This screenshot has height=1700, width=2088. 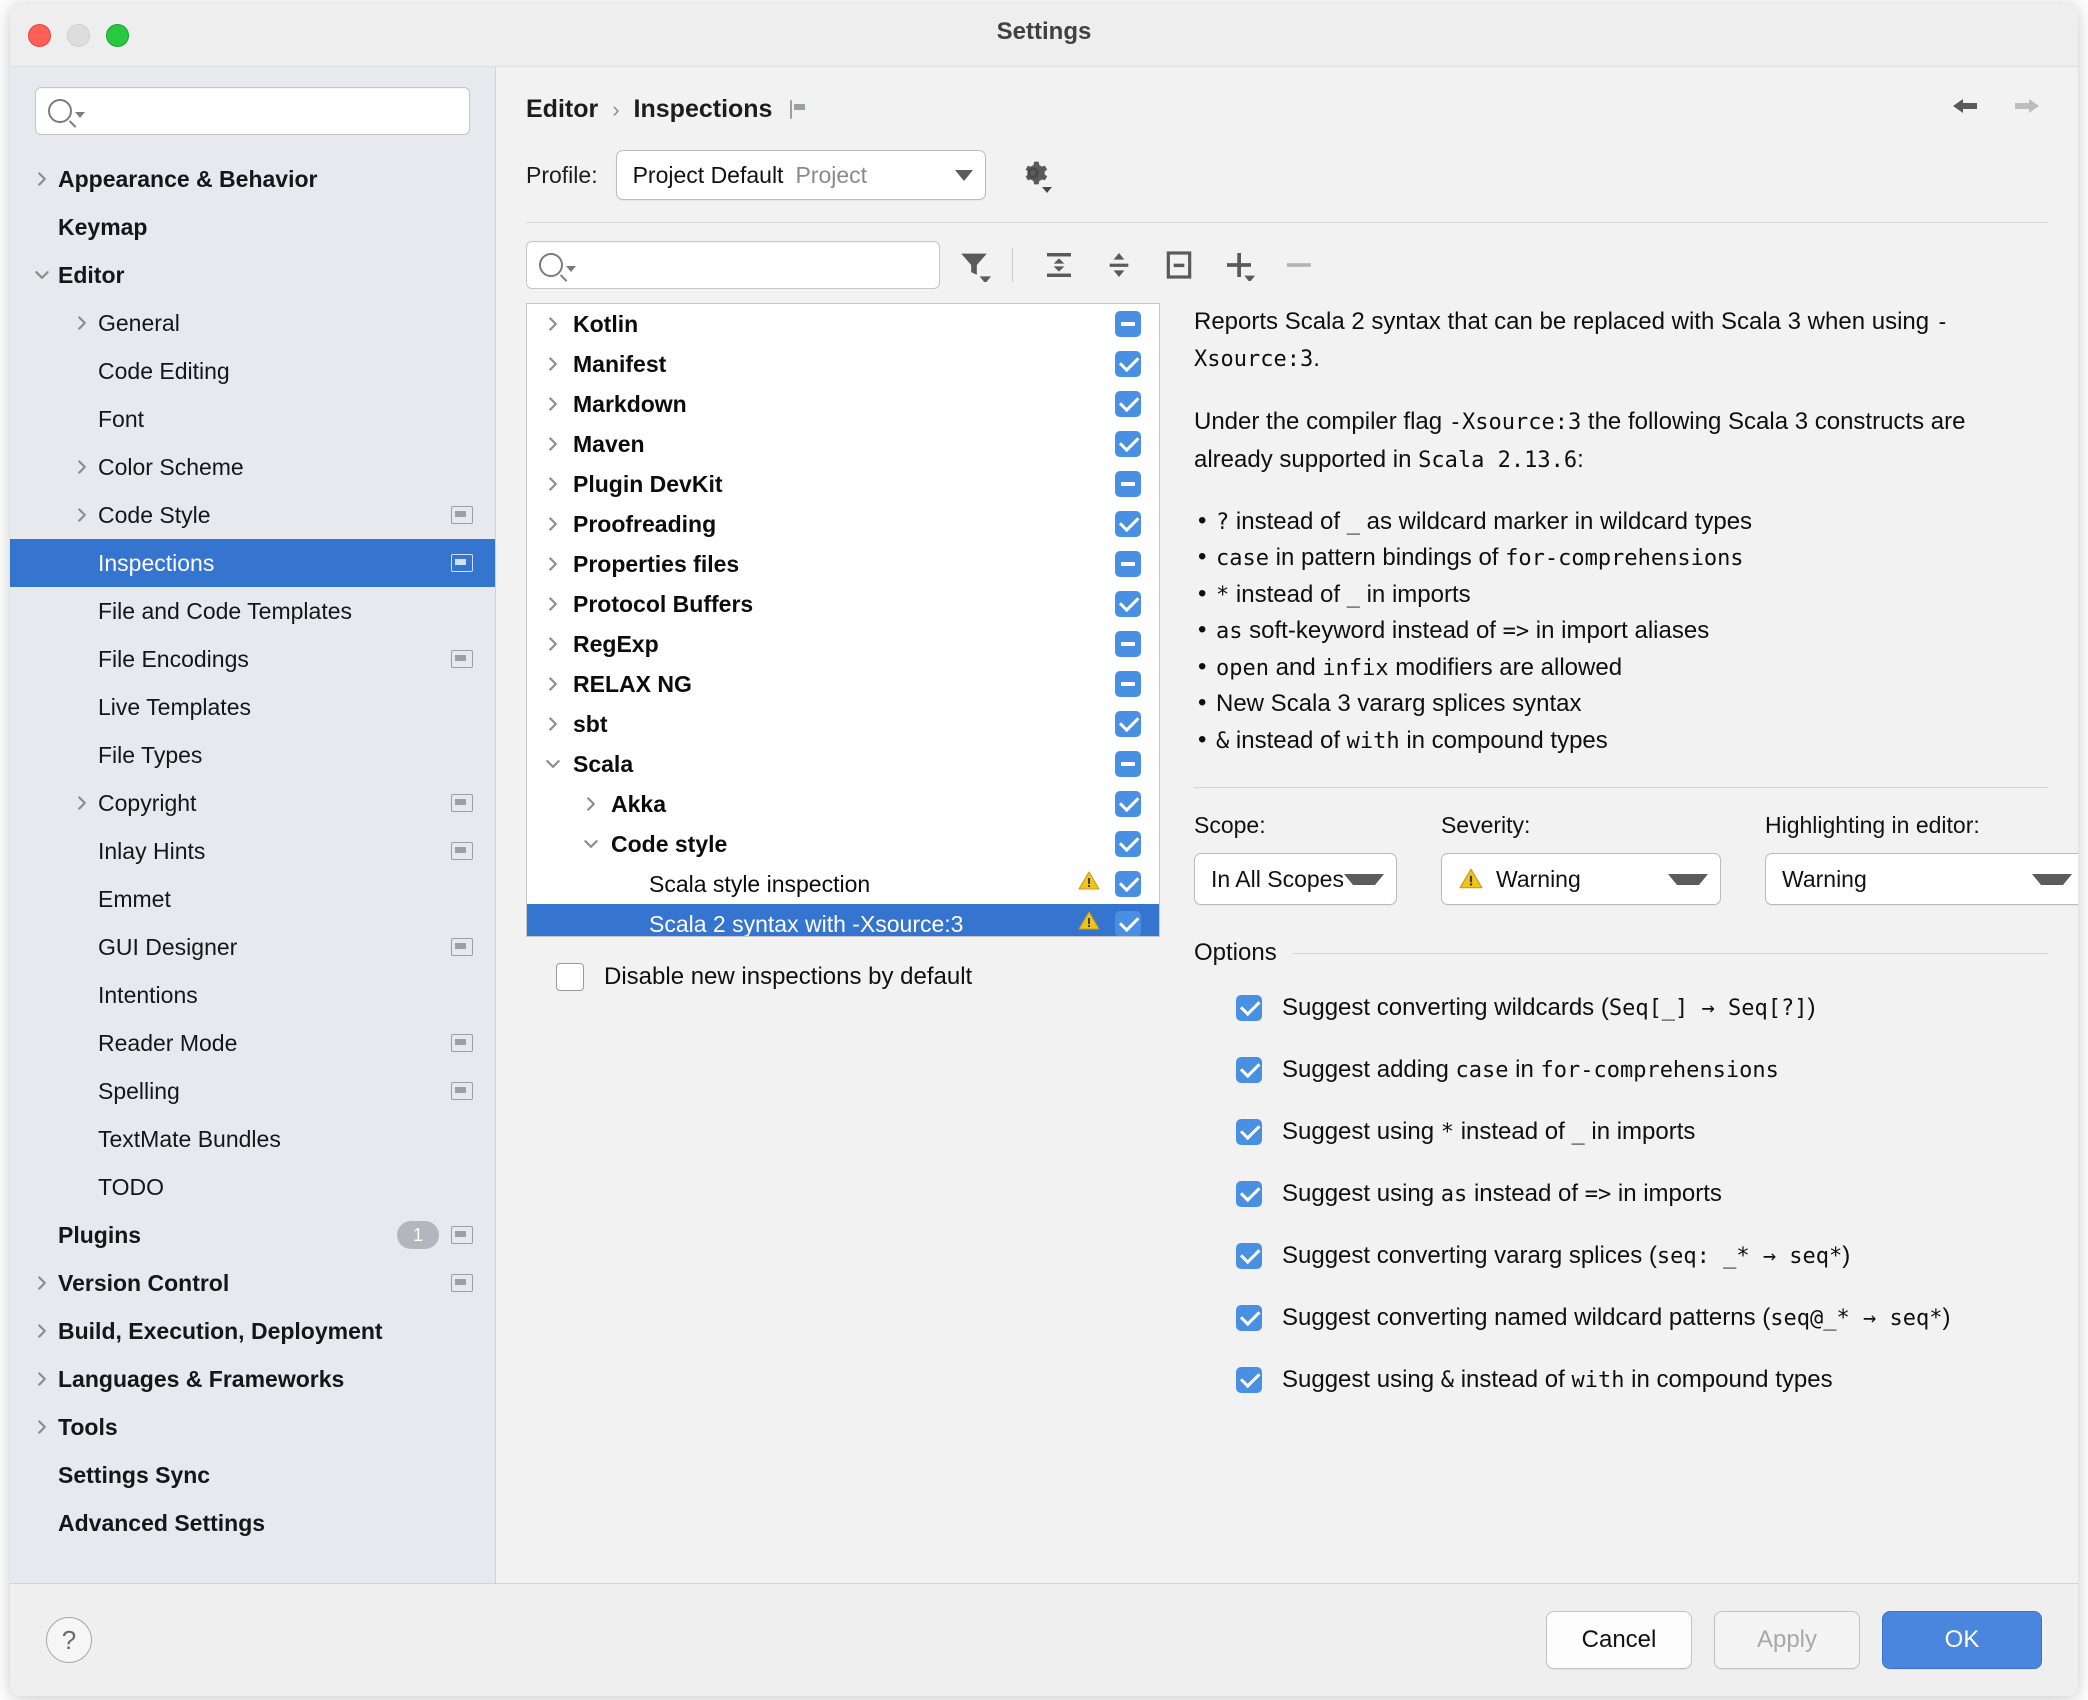 What do you see at coordinates (843, 884) in the screenshot?
I see `inspection-tree-row: Scala style inspection` at bounding box center [843, 884].